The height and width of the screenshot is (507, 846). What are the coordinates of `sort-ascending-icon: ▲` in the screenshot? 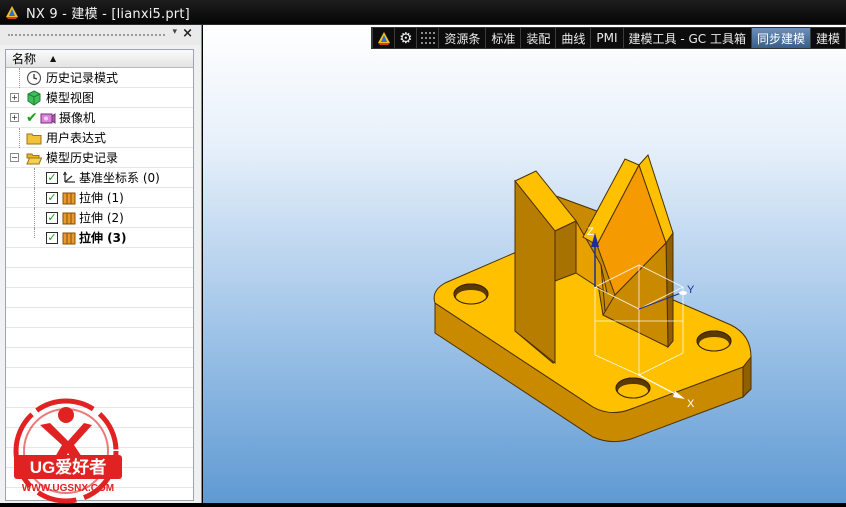 It's located at (53, 58).